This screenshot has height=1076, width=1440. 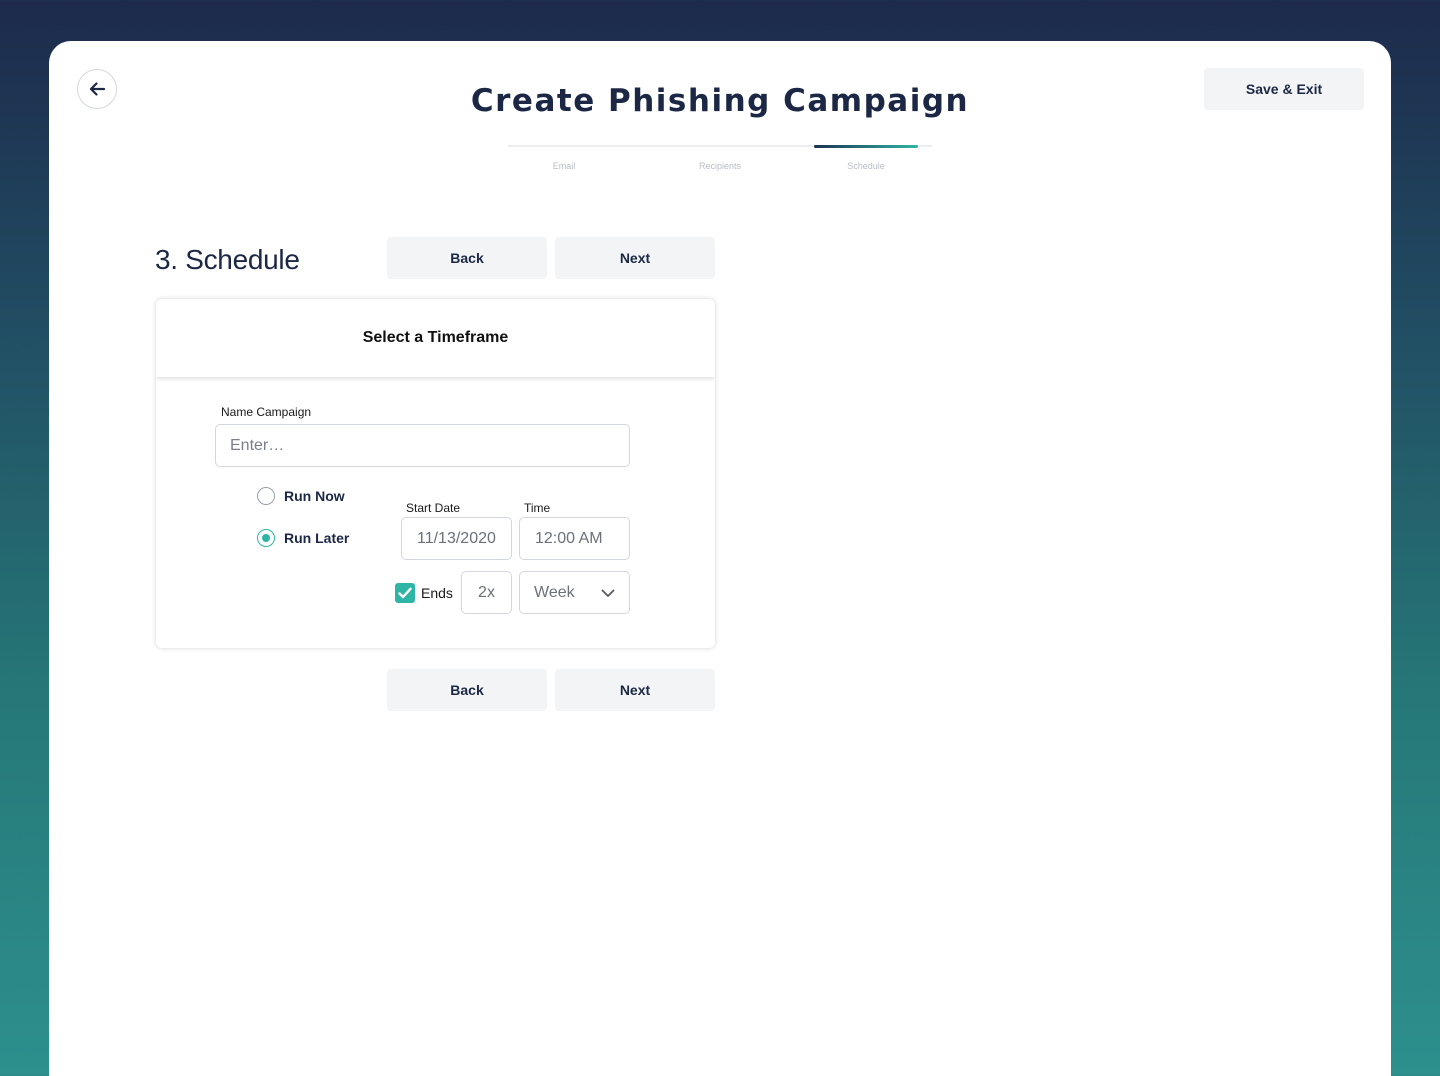 I want to click on run-later-label: Run Later, so click(x=317, y=538).